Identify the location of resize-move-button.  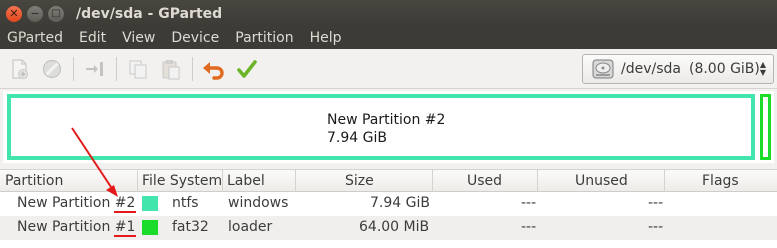
(95, 69).